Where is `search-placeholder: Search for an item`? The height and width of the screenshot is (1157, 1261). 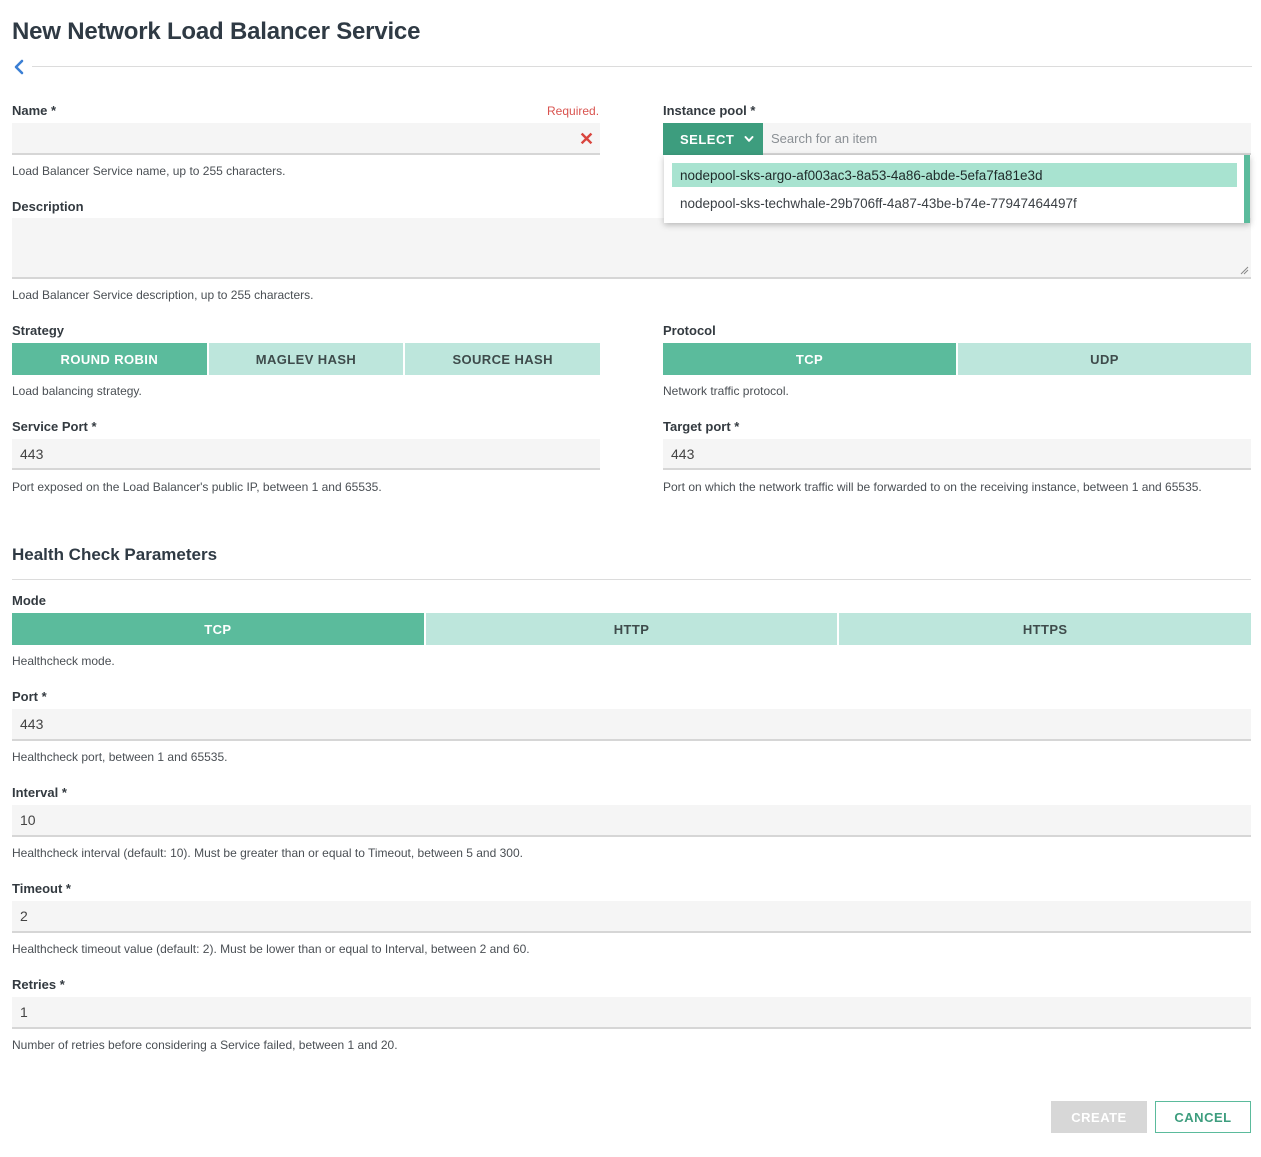 search-placeholder: Search for an item is located at coordinates (824, 138).